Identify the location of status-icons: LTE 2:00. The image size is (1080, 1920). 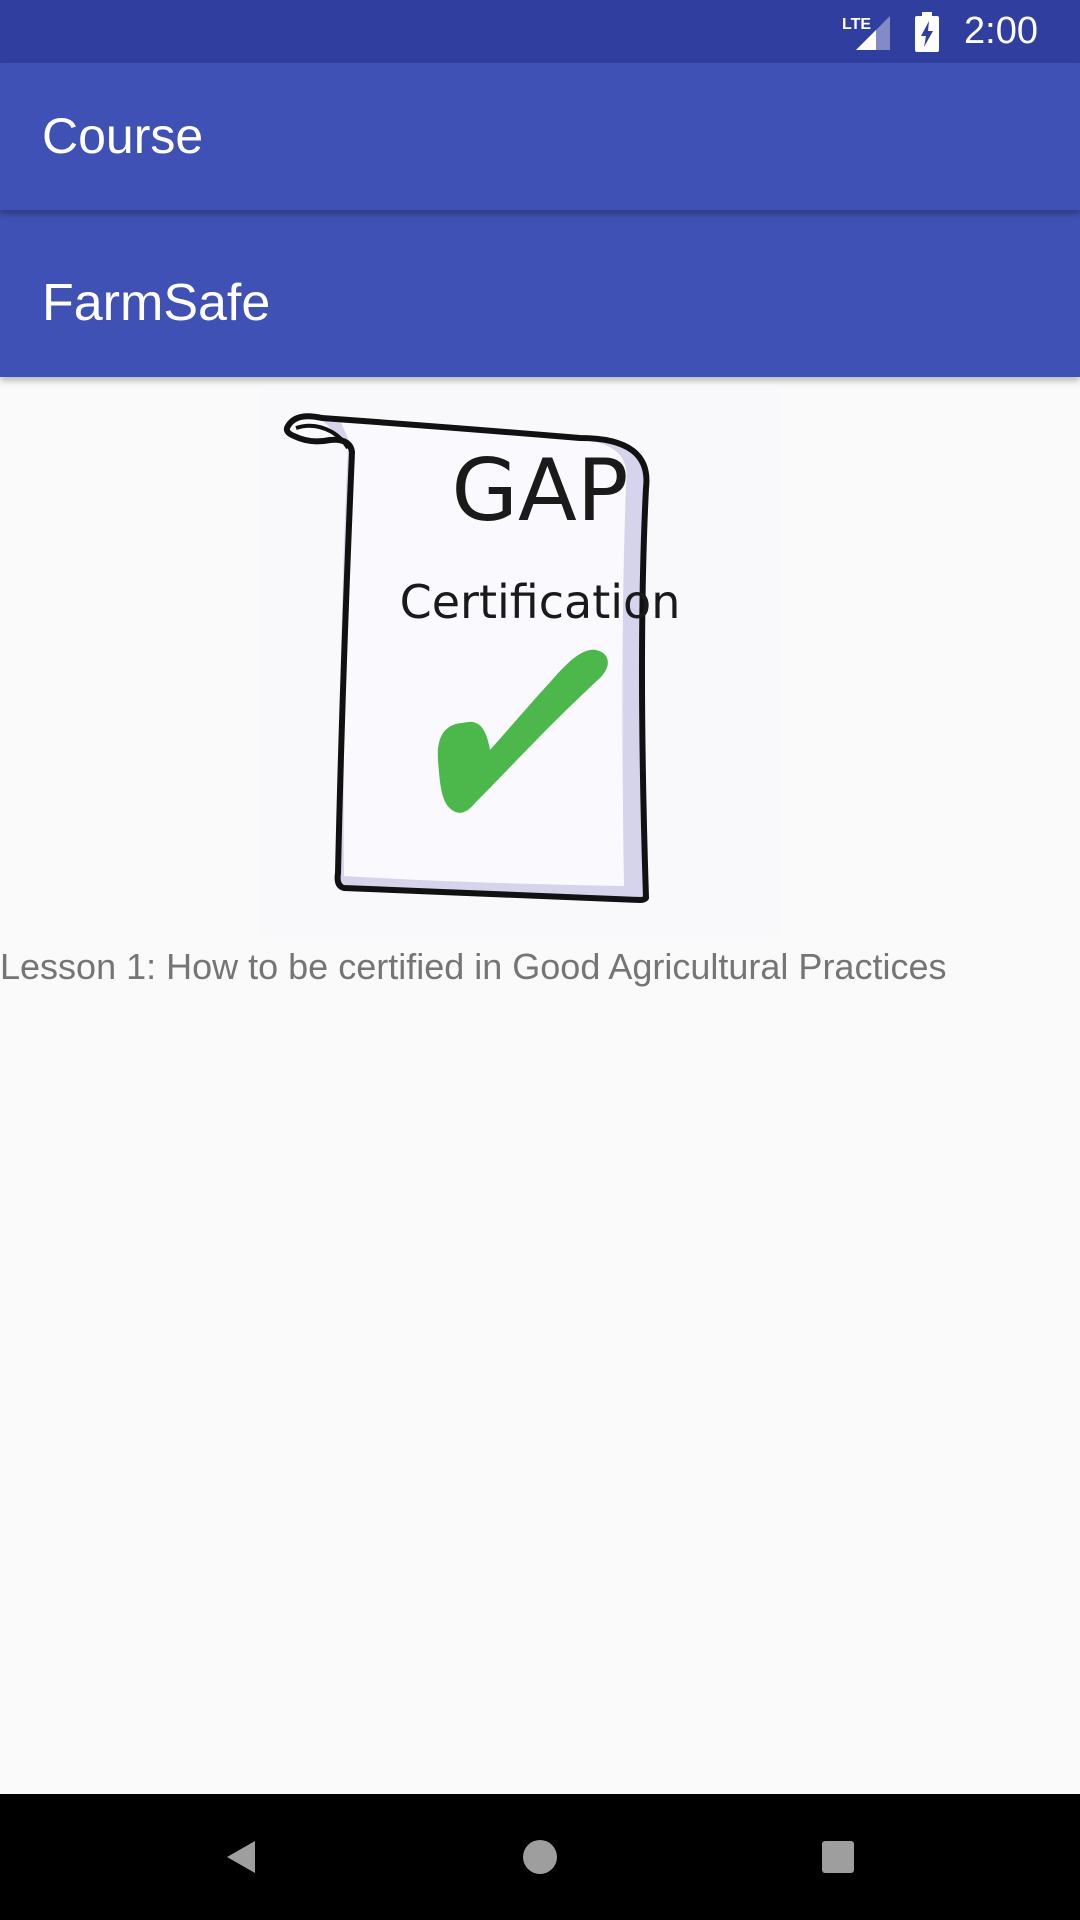
(940, 31).